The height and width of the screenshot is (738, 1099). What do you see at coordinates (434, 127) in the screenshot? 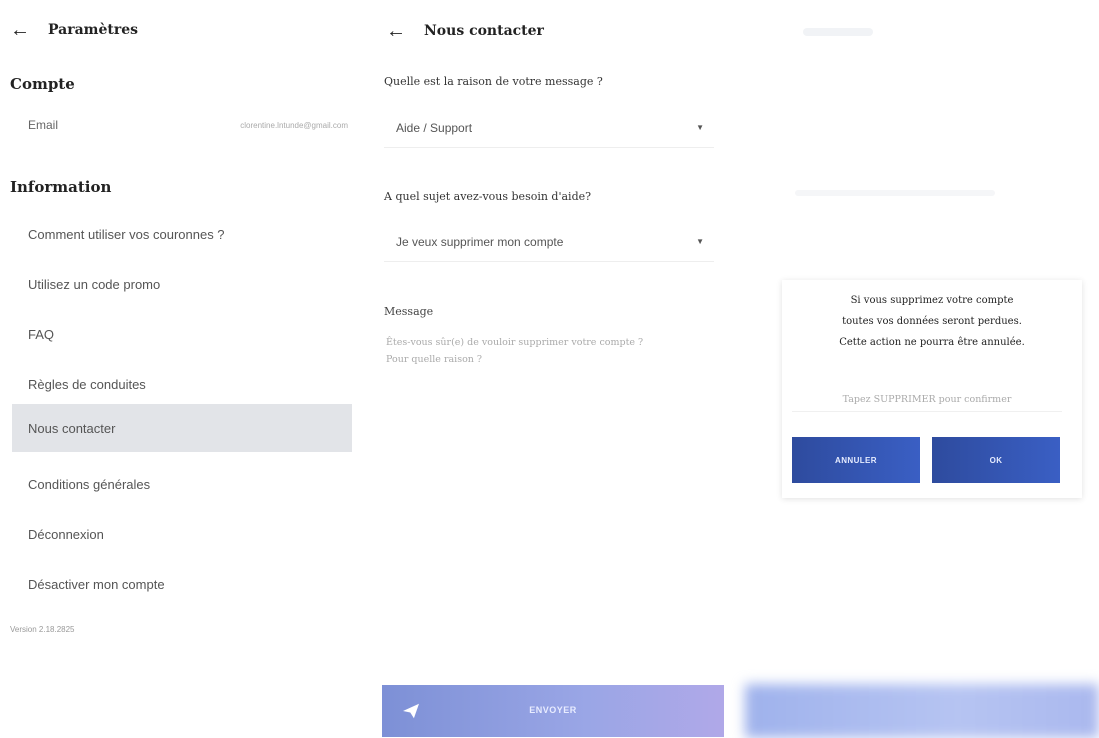
I see `reason-select-value: Aide / Support` at bounding box center [434, 127].